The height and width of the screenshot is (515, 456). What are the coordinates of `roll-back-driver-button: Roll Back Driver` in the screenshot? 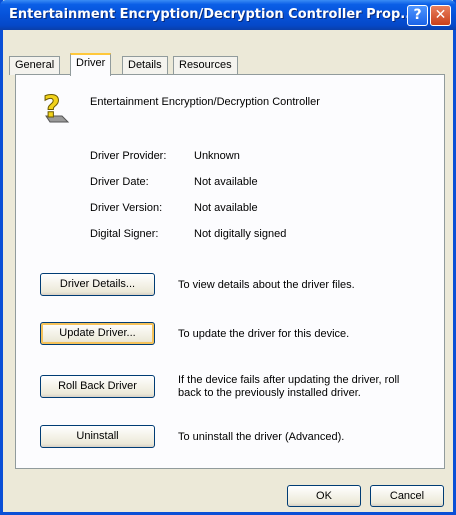 It's located at (97, 386).